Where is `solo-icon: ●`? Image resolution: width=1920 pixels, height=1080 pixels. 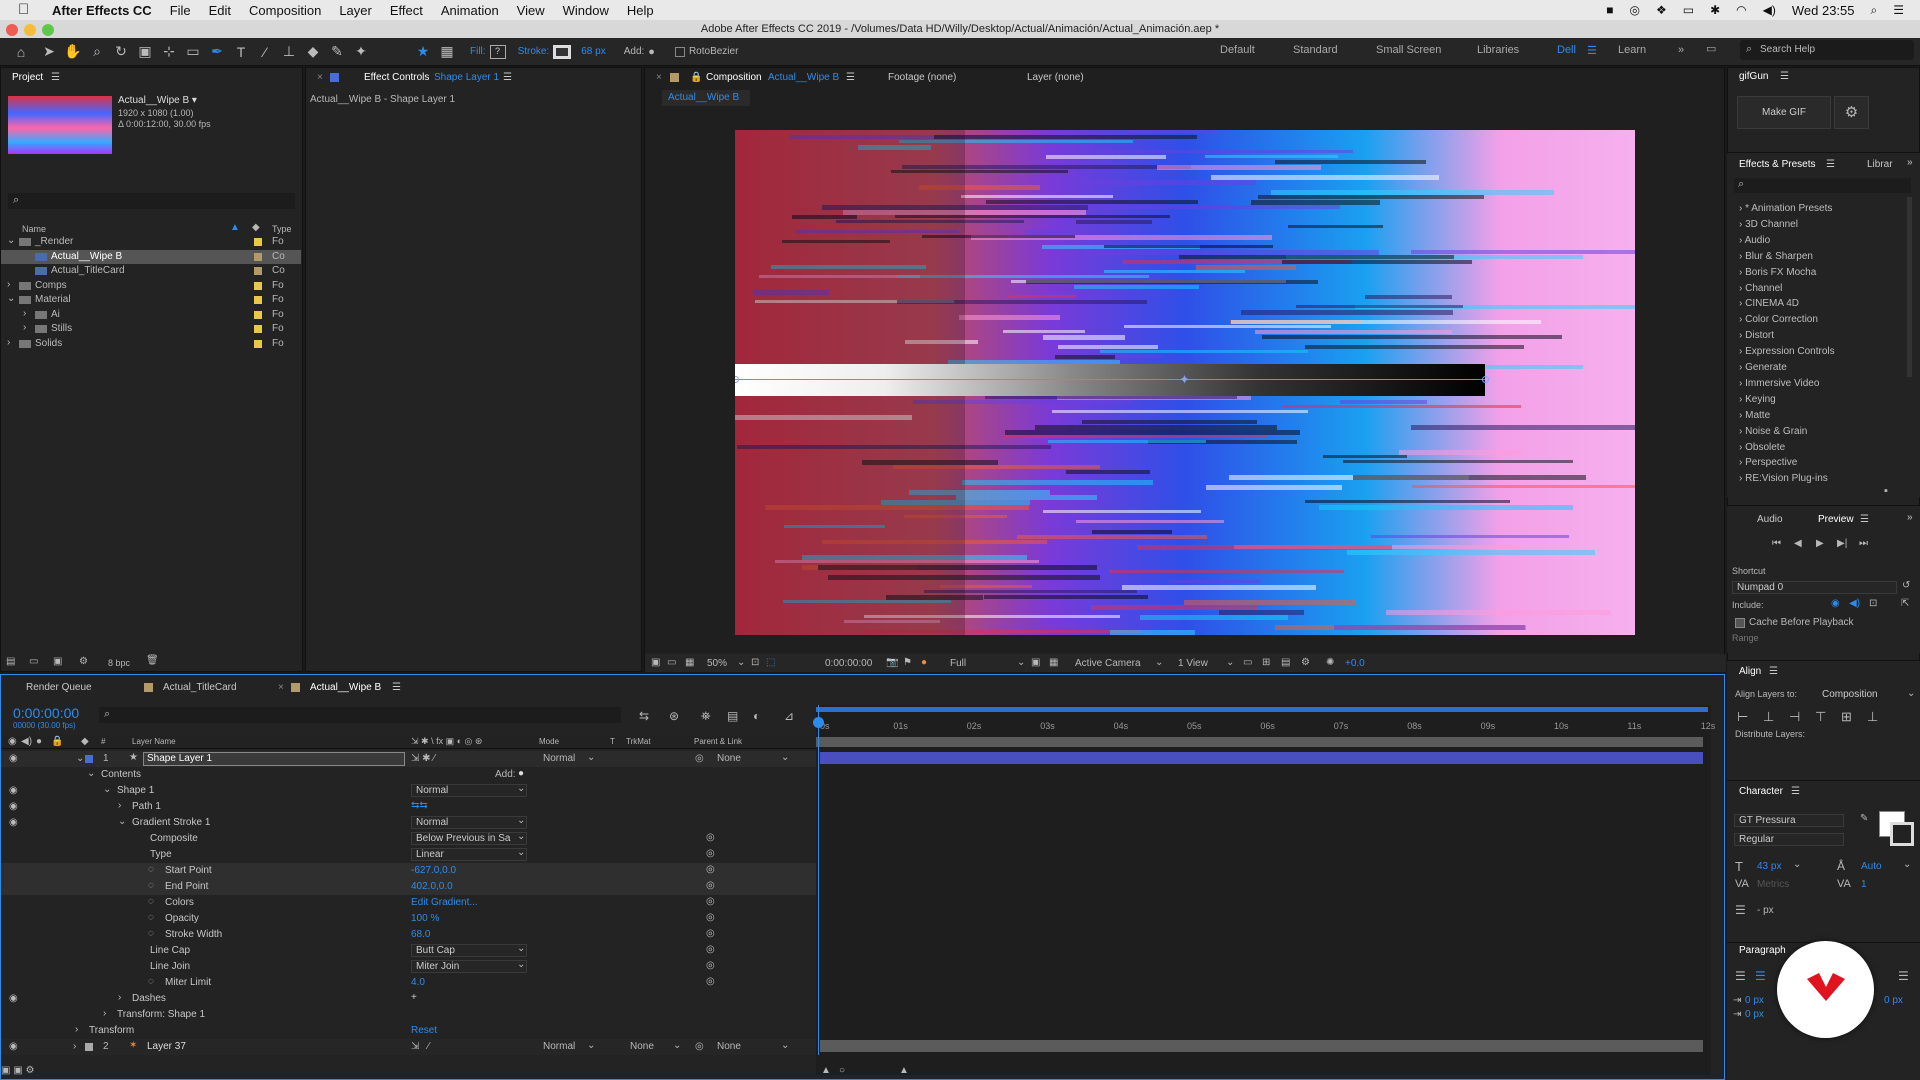 solo-icon: ● is located at coordinates (39, 741).